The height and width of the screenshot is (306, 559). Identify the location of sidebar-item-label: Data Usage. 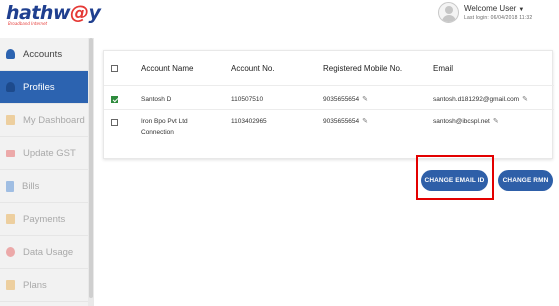
(48, 252).